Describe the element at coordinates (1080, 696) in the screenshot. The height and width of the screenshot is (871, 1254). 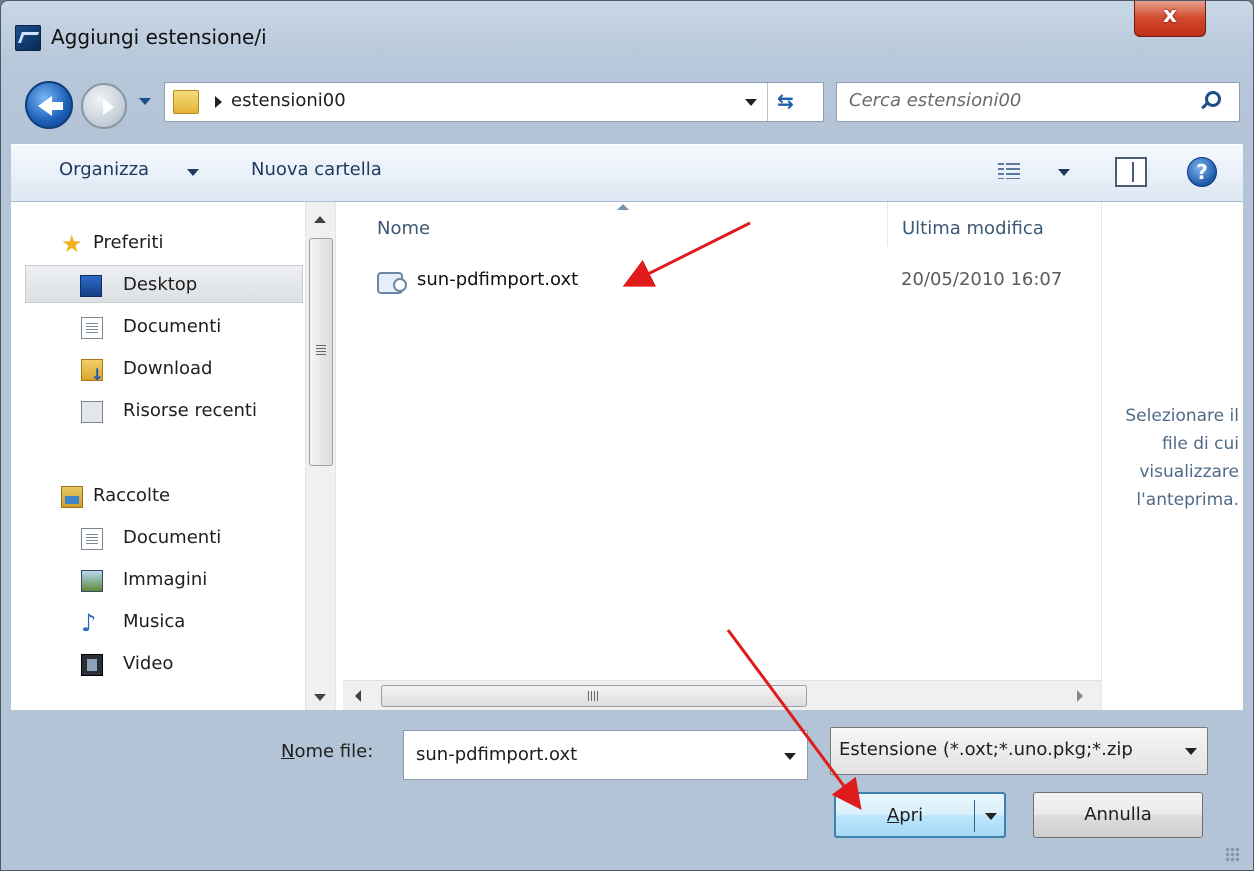
I see `scroll-right-icon` at that location.